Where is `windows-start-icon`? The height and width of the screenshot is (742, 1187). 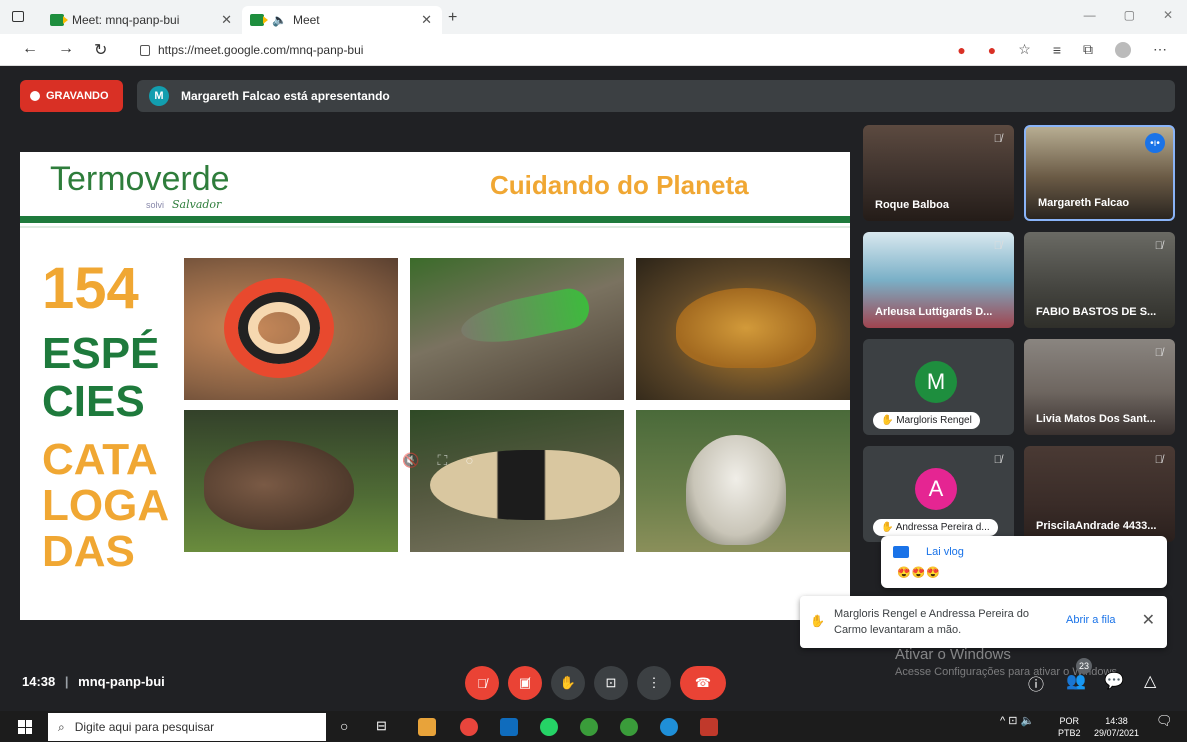 windows-start-icon is located at coordinates (25, 727).